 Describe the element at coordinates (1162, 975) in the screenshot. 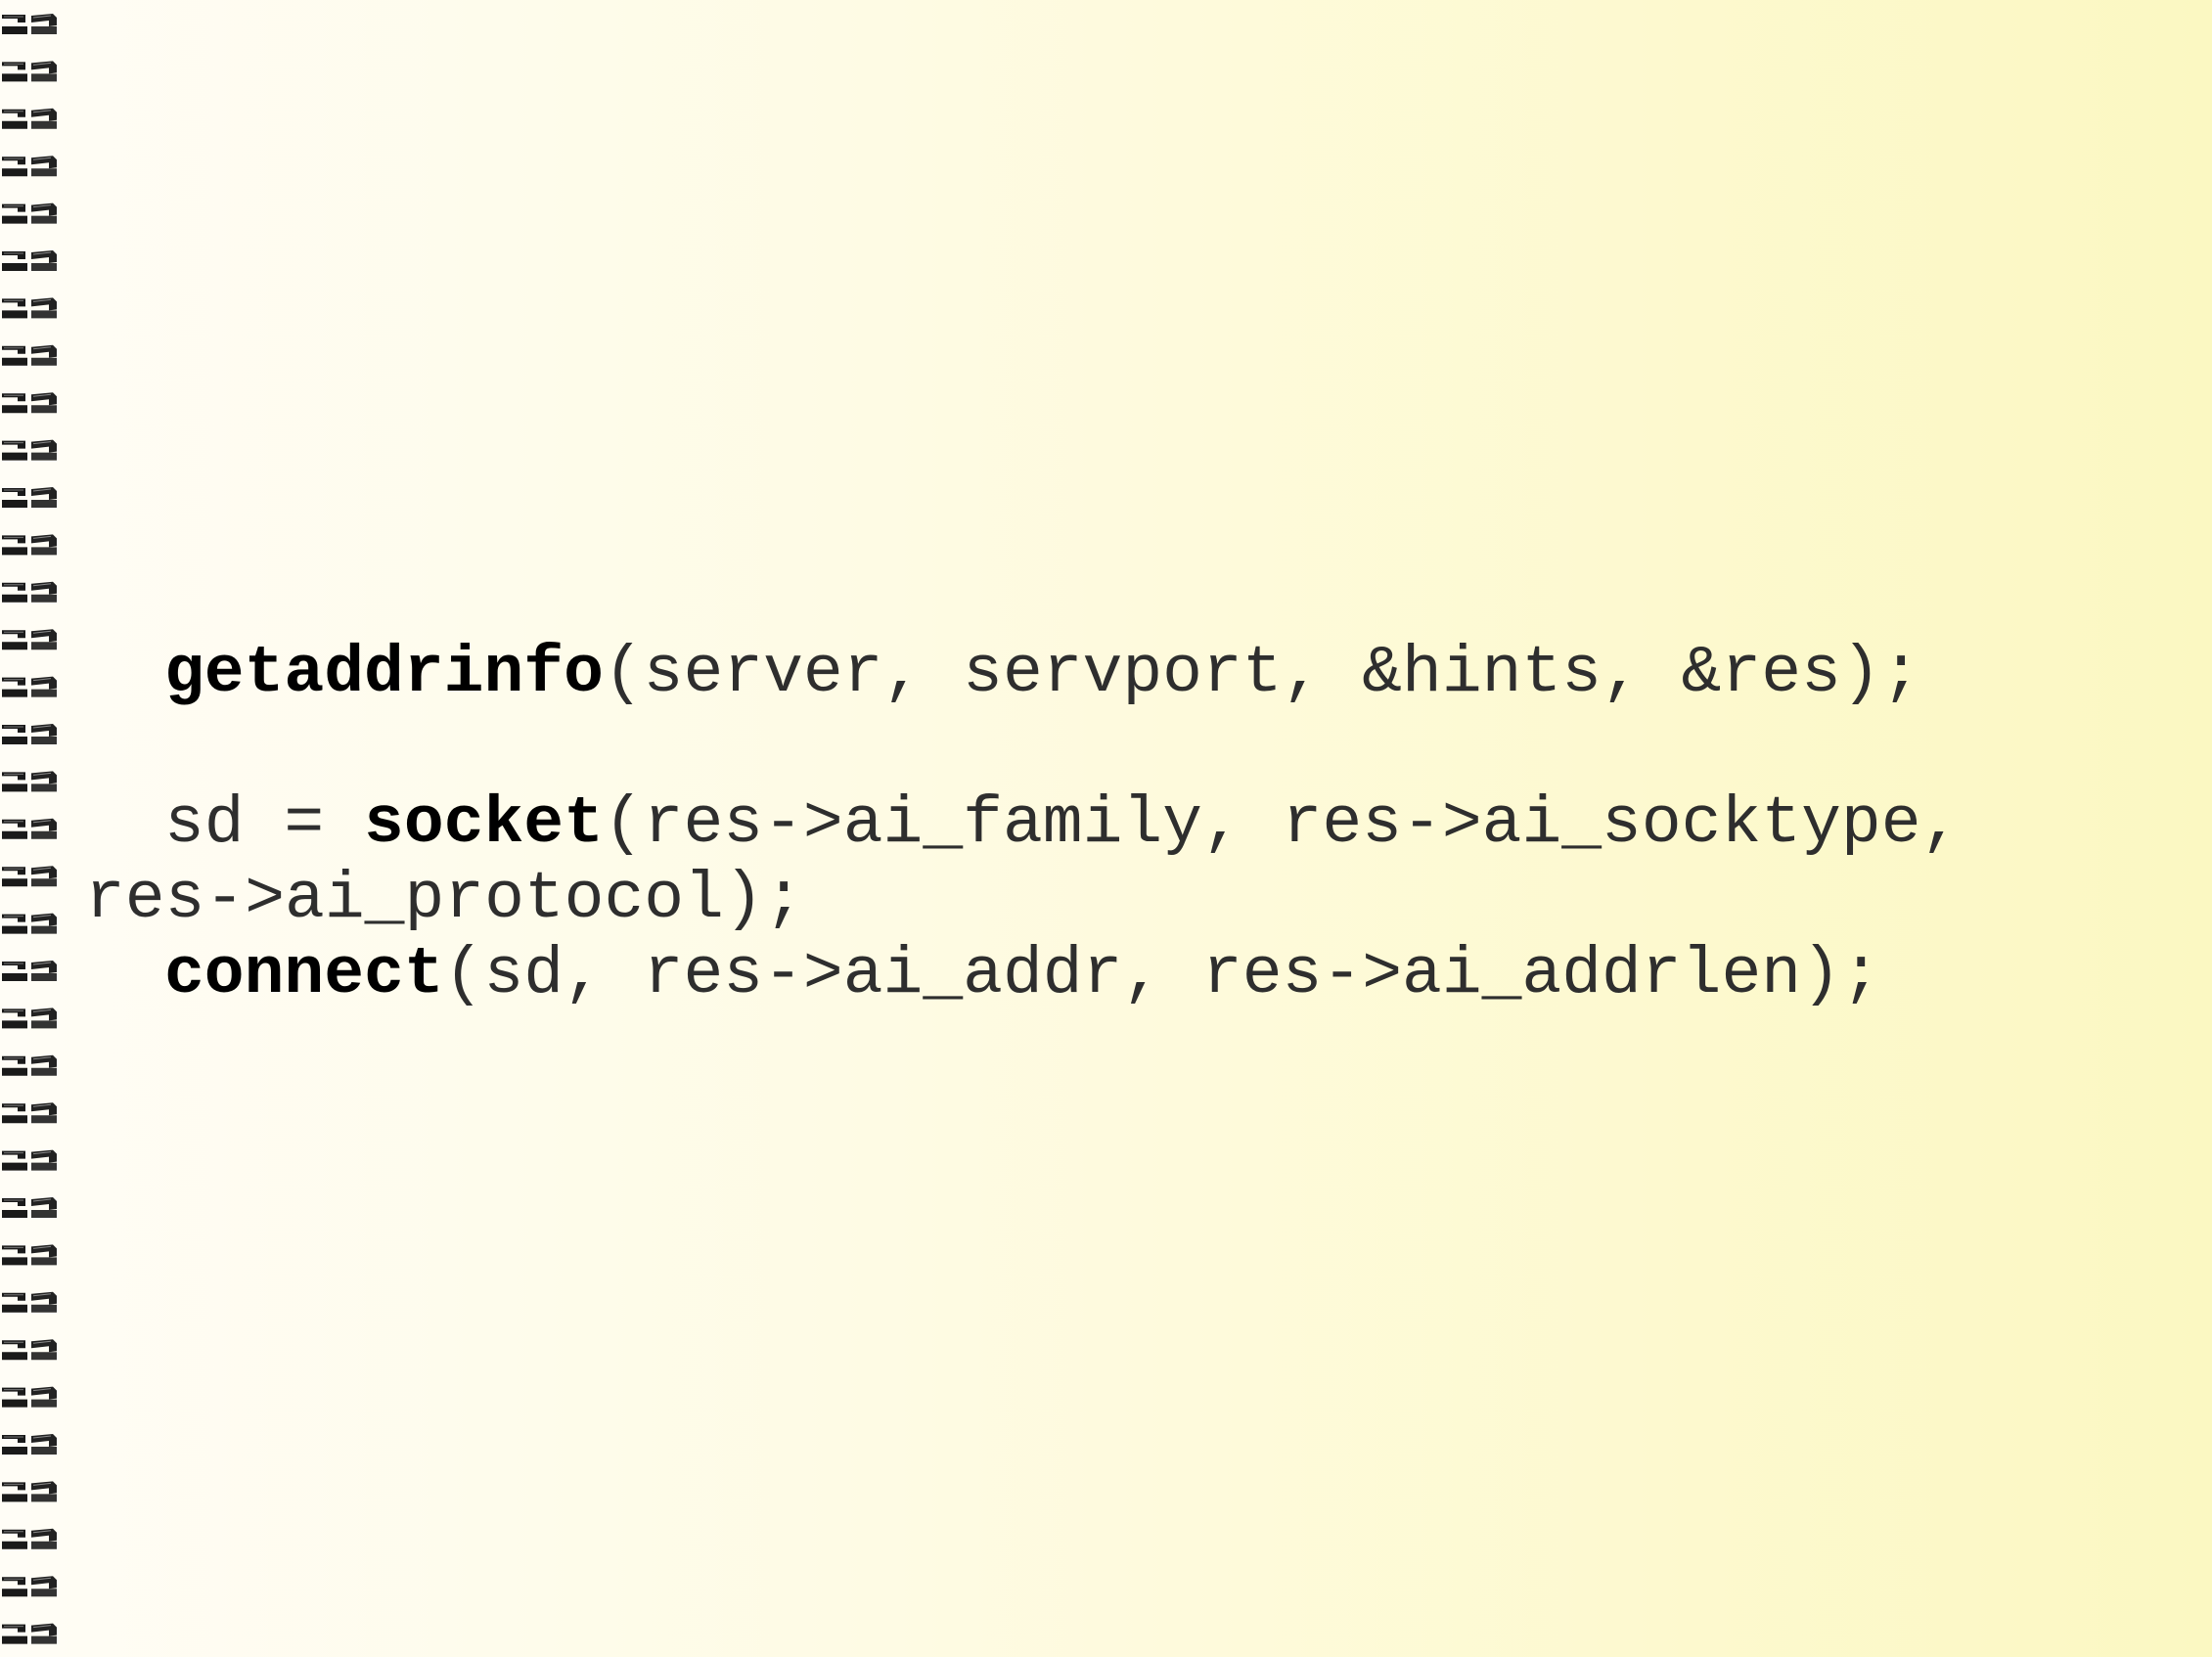

I see `connect-arguments: (sd, res->ai_addr, res->ai_addrlen);` at that location.